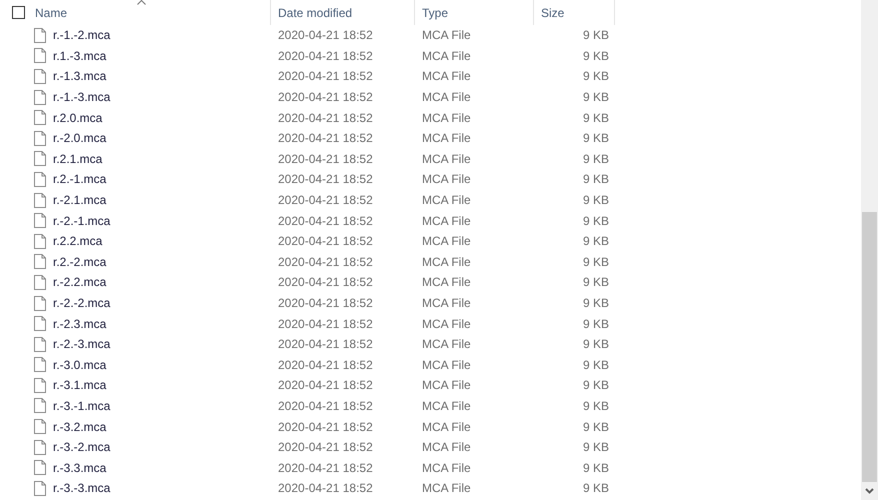 This screenshot has height=500, width=878. Describe the element at coordinates (77, 159) in the screenshot. I see `file-name: r.2.1.mca` at that location.